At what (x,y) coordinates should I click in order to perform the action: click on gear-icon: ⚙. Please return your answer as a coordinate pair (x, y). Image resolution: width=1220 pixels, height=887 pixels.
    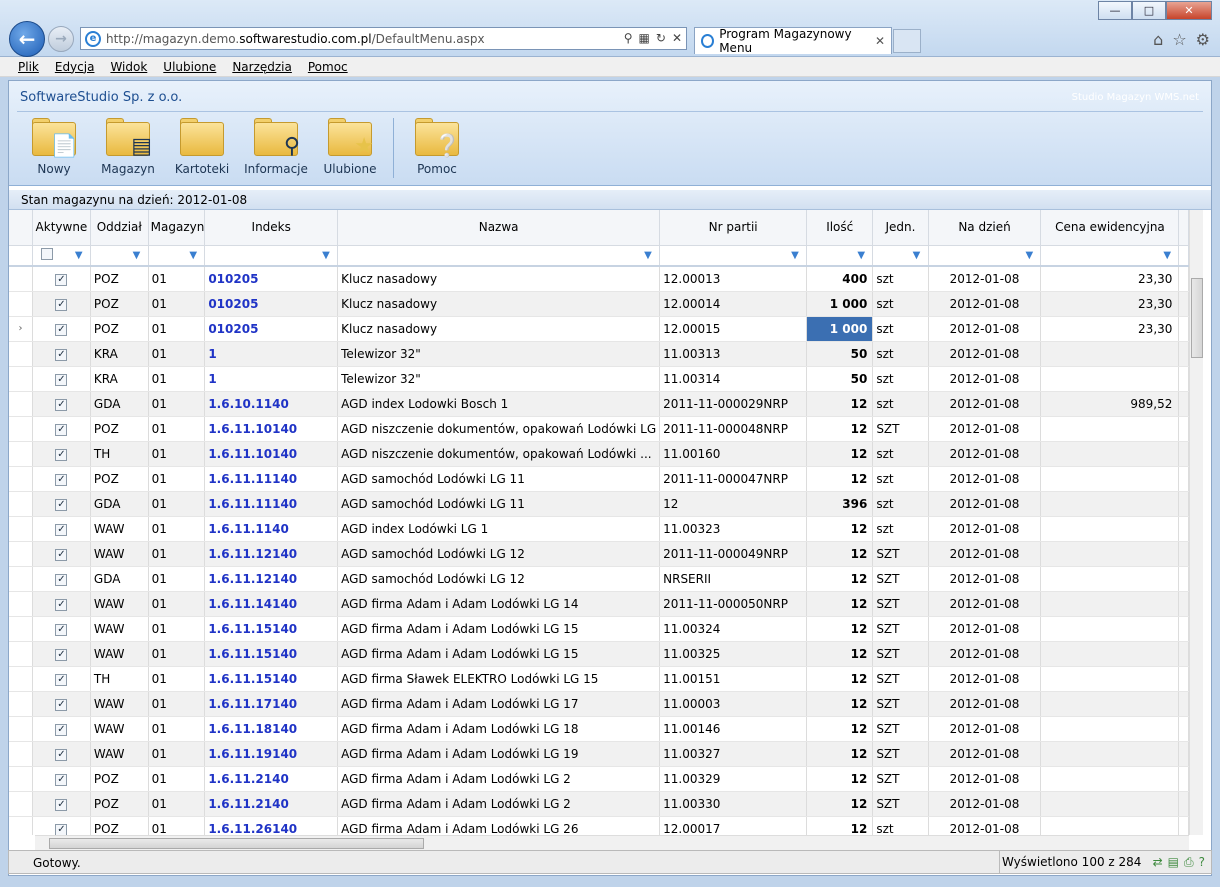
    Looking at the image, I should click on (1203, 39).